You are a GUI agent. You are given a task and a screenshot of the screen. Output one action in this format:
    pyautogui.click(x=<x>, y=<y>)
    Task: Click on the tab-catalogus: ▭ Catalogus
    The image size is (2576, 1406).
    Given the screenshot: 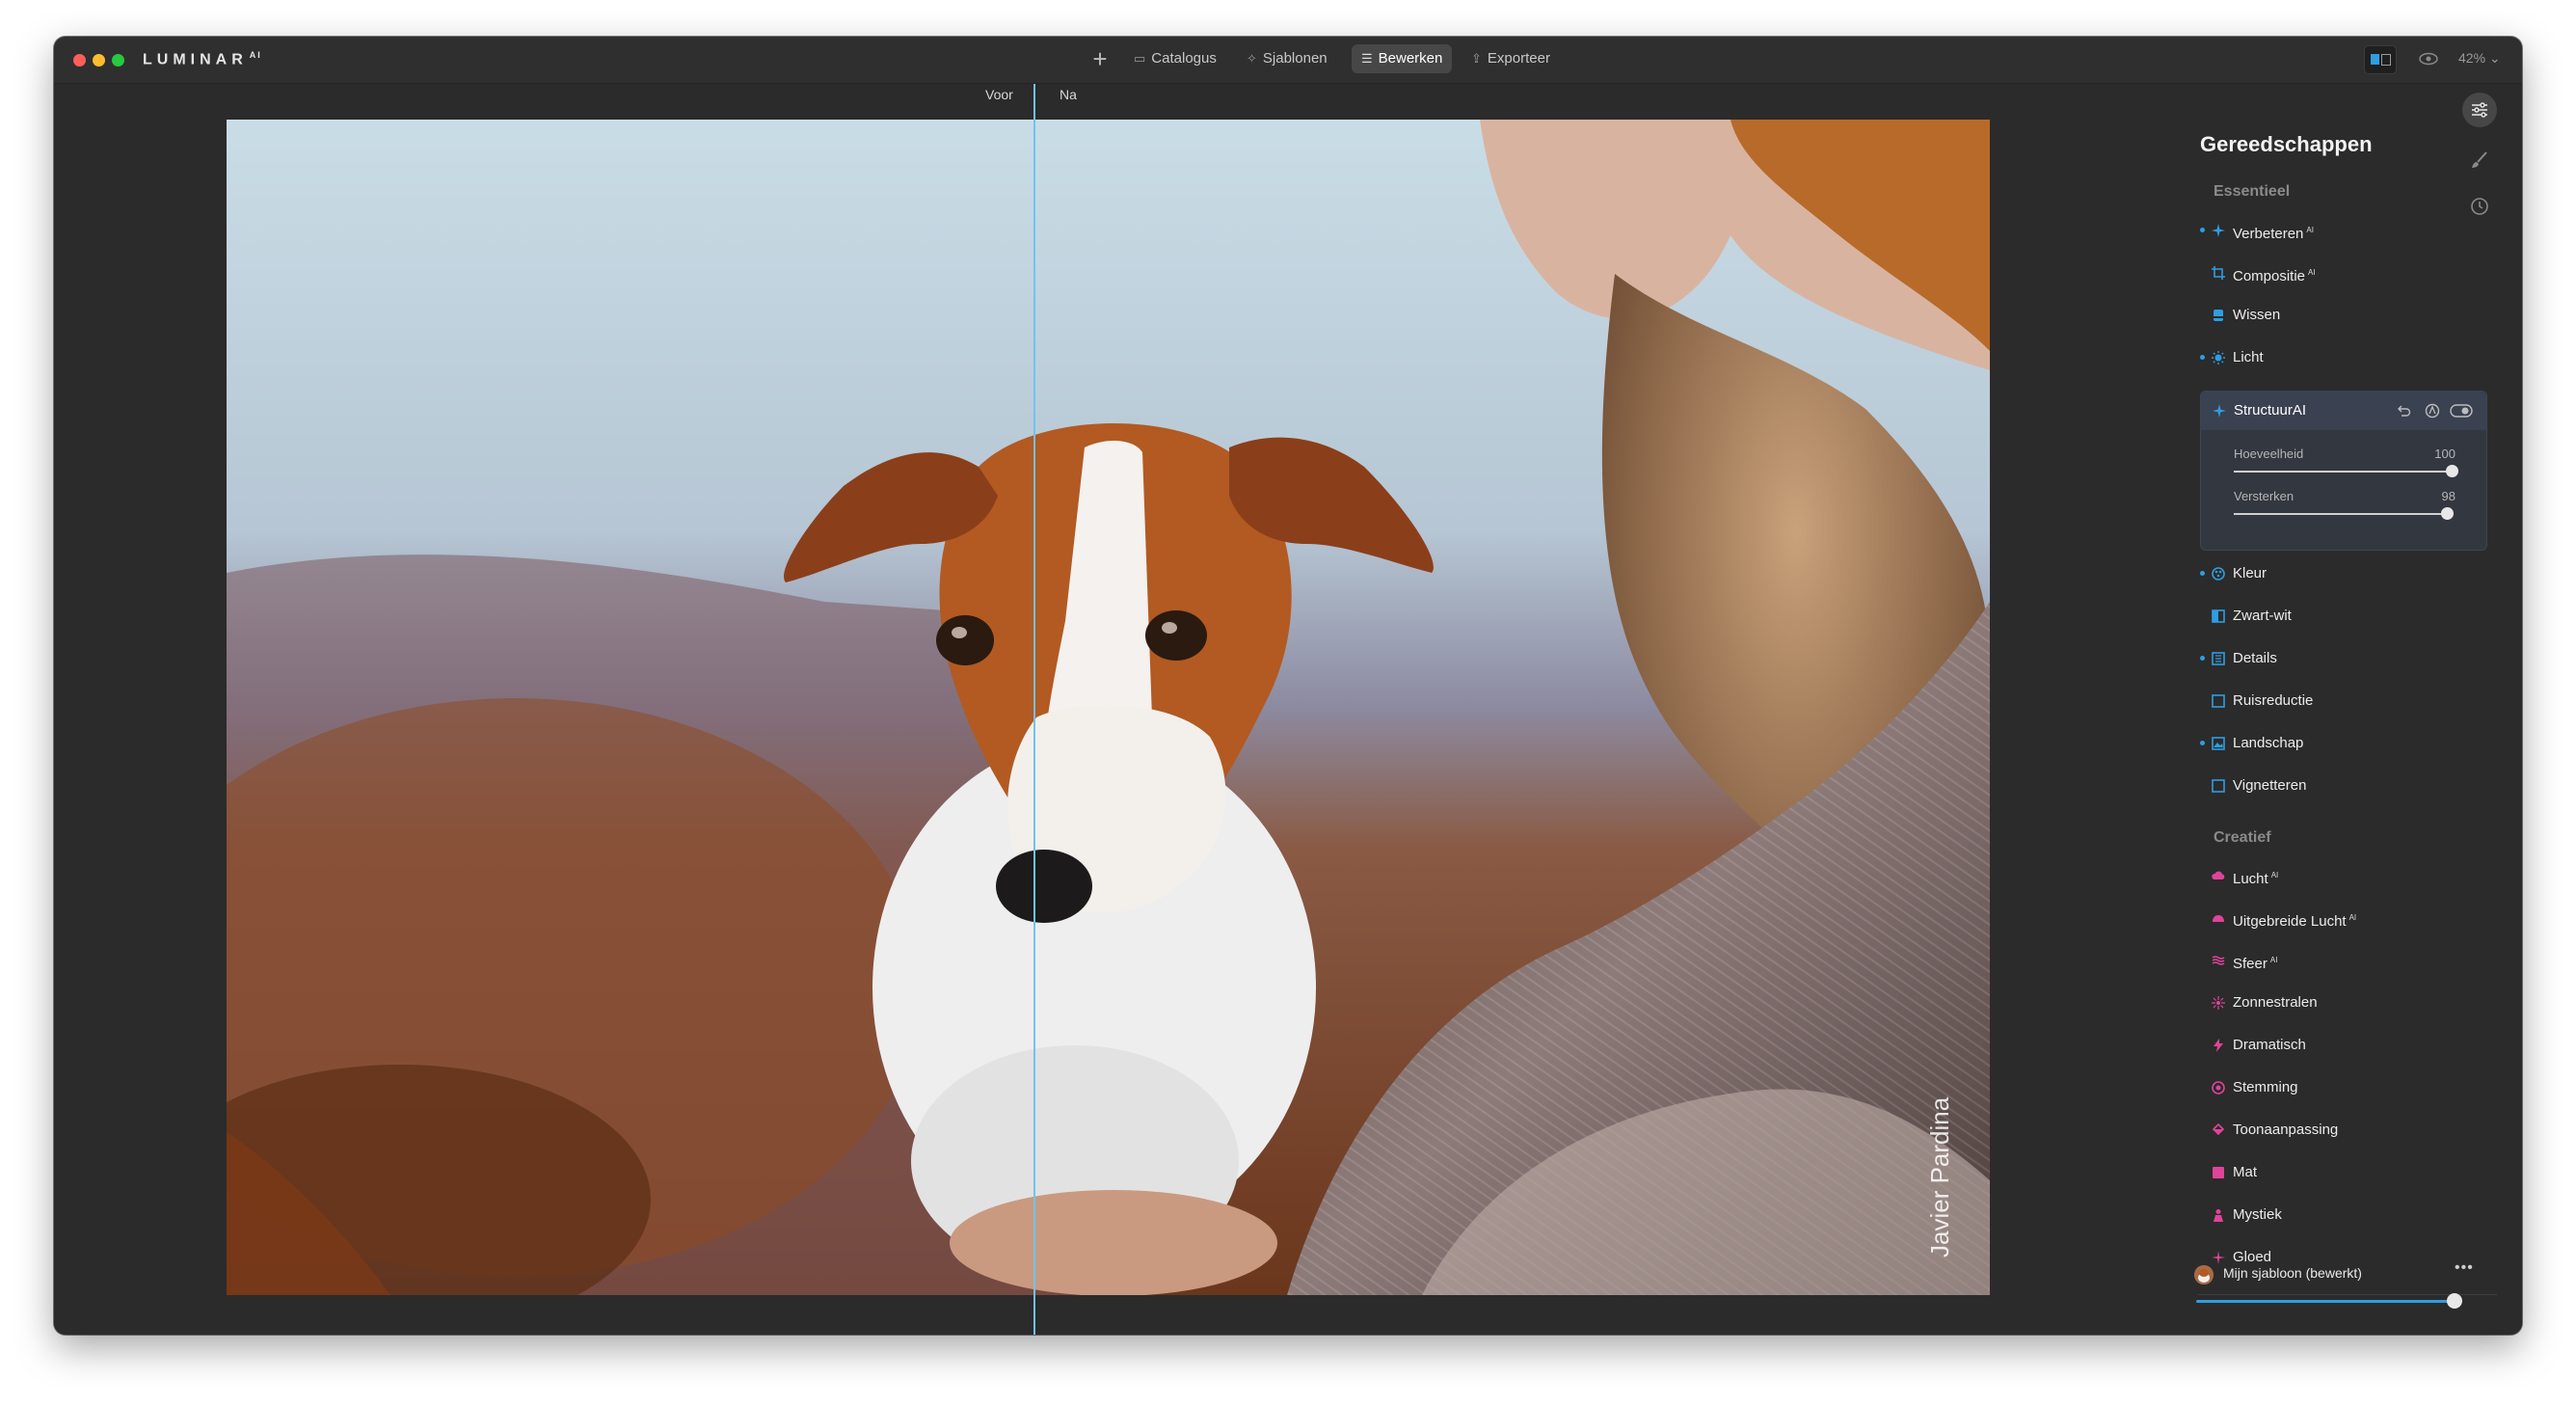 What is the action you would take?
    pyautogui.click(x=1175, y=58)
    